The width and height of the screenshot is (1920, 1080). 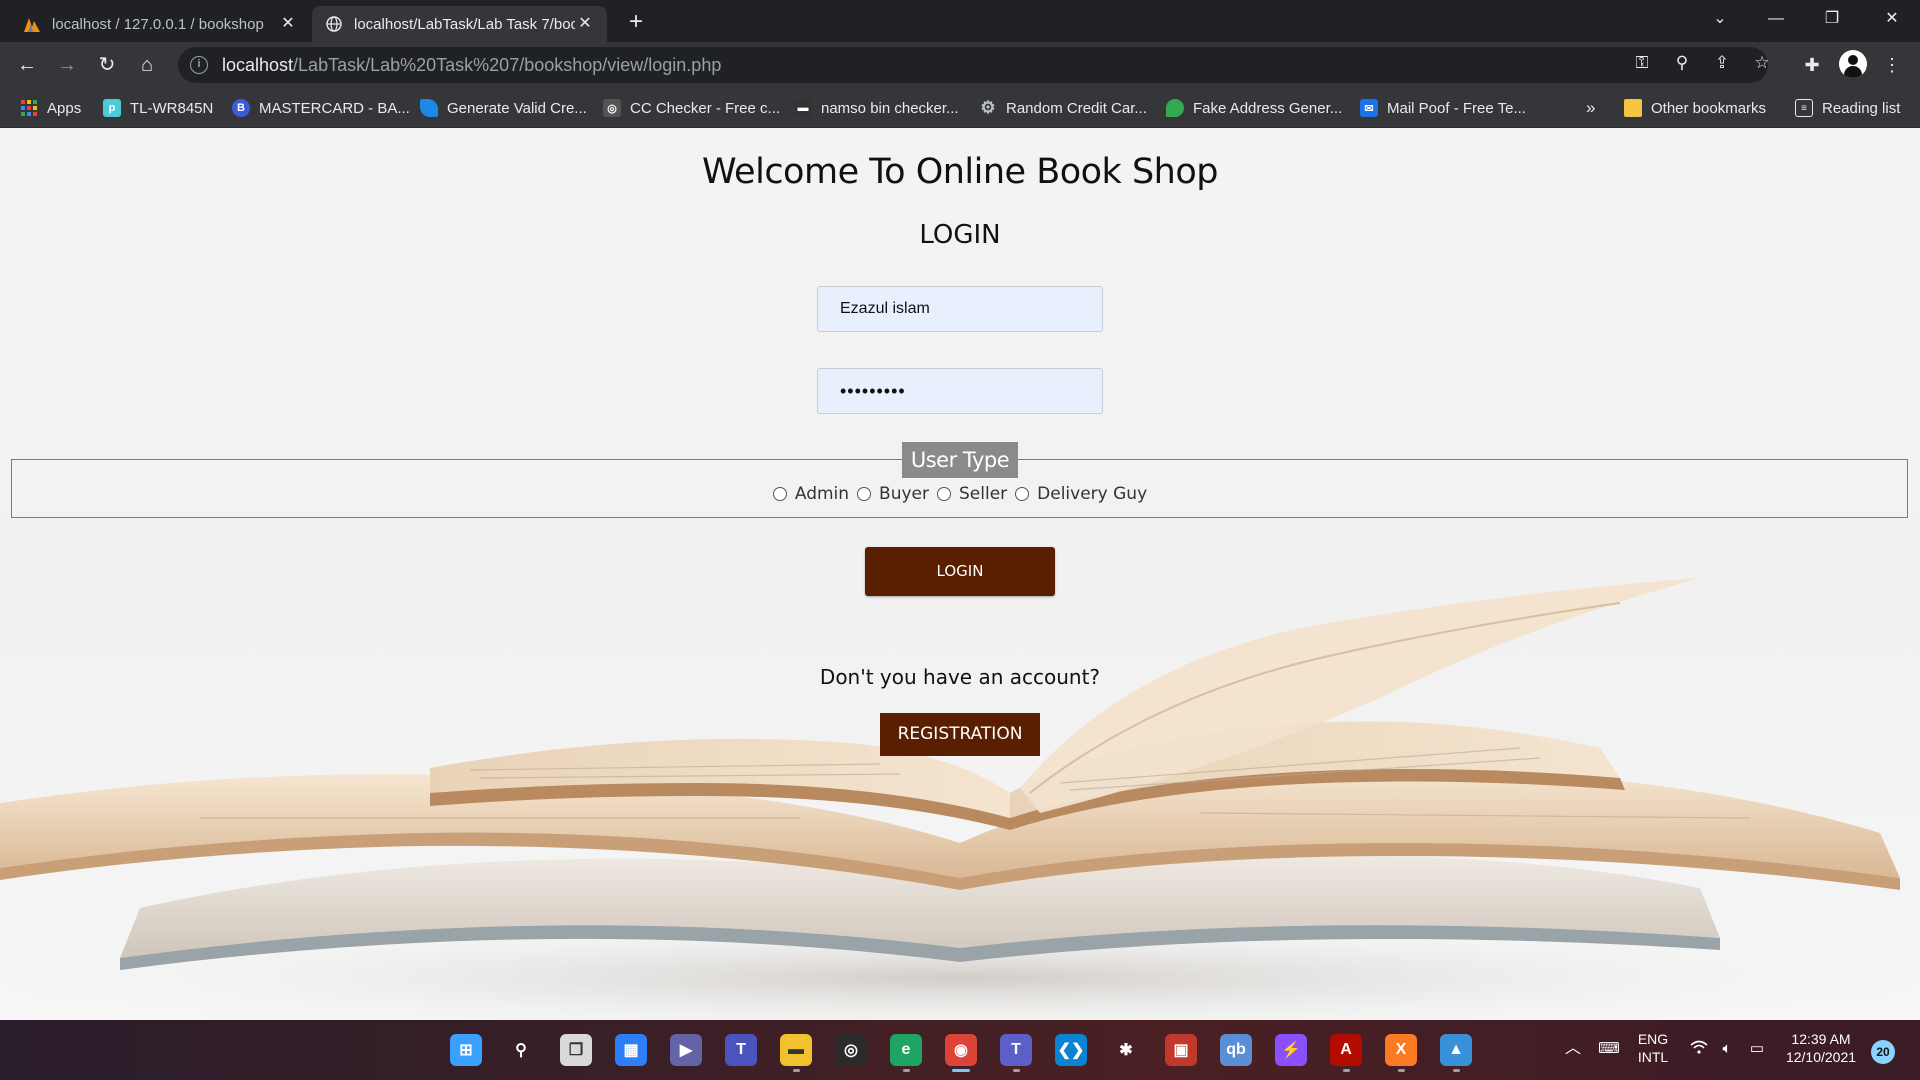 What do you see at coordinates (1346, 1050) in the screenshot?
I see `acrobat-icon: A` at bounding box center [1346, 1050].